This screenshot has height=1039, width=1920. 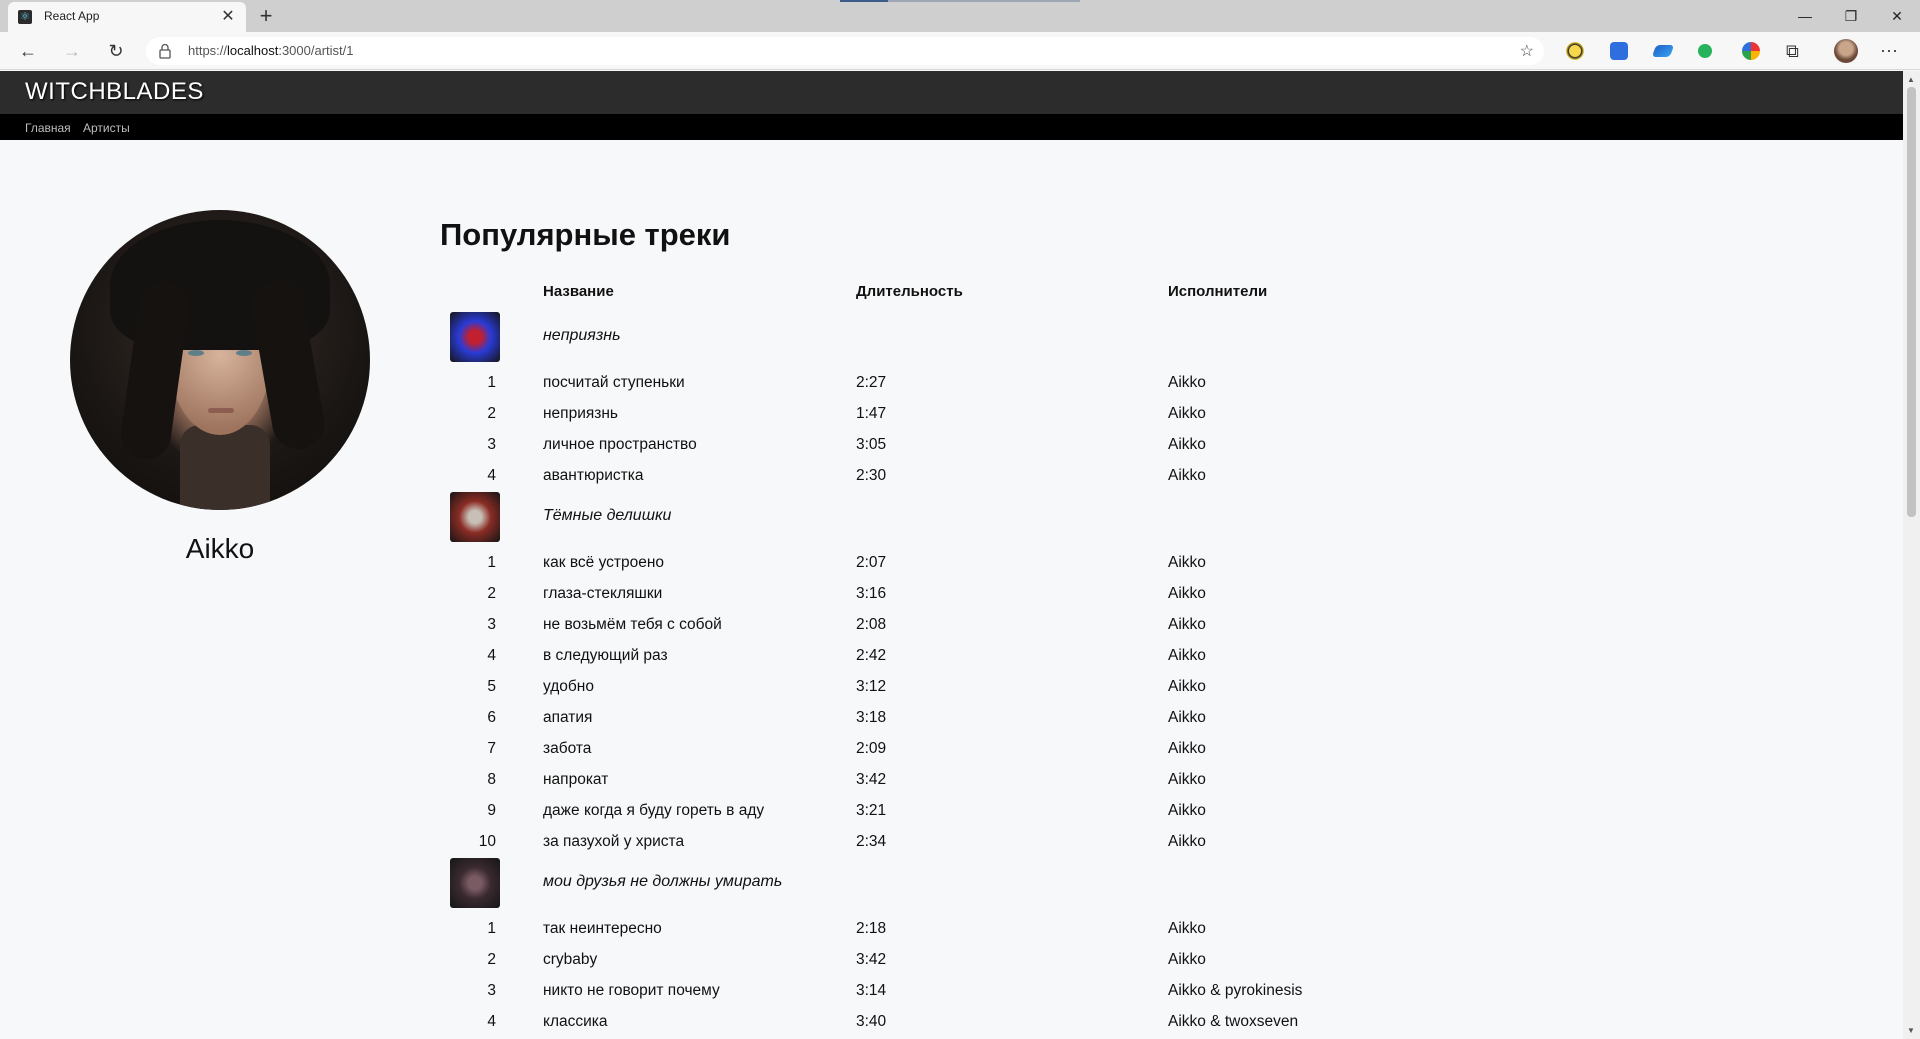 What do you see at coordinates (940, 656) in the screenshot?
I see `track-row: 4 в следующий раз 2:42 Aikko` at bounding box center [940, 656].